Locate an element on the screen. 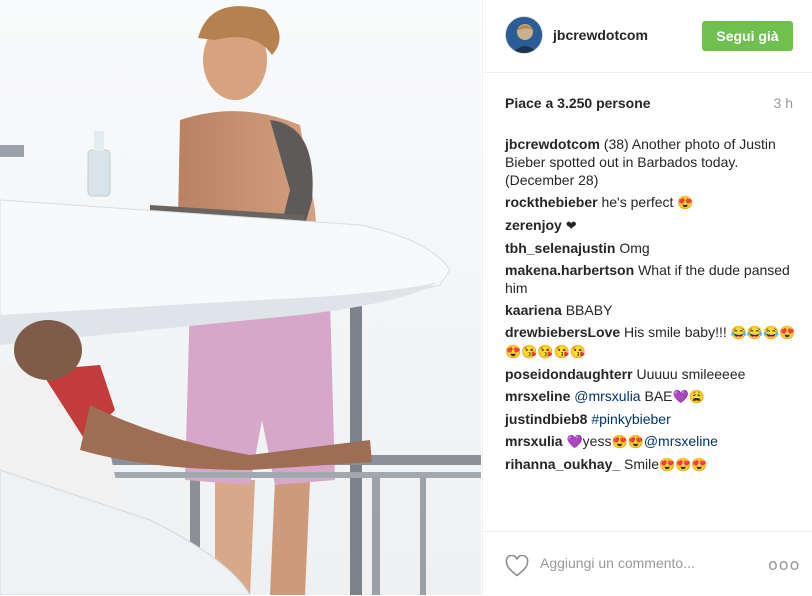 This screenshot has width=812, height=596. comment-emoji: ❤ is located at coordinates (571, 225).